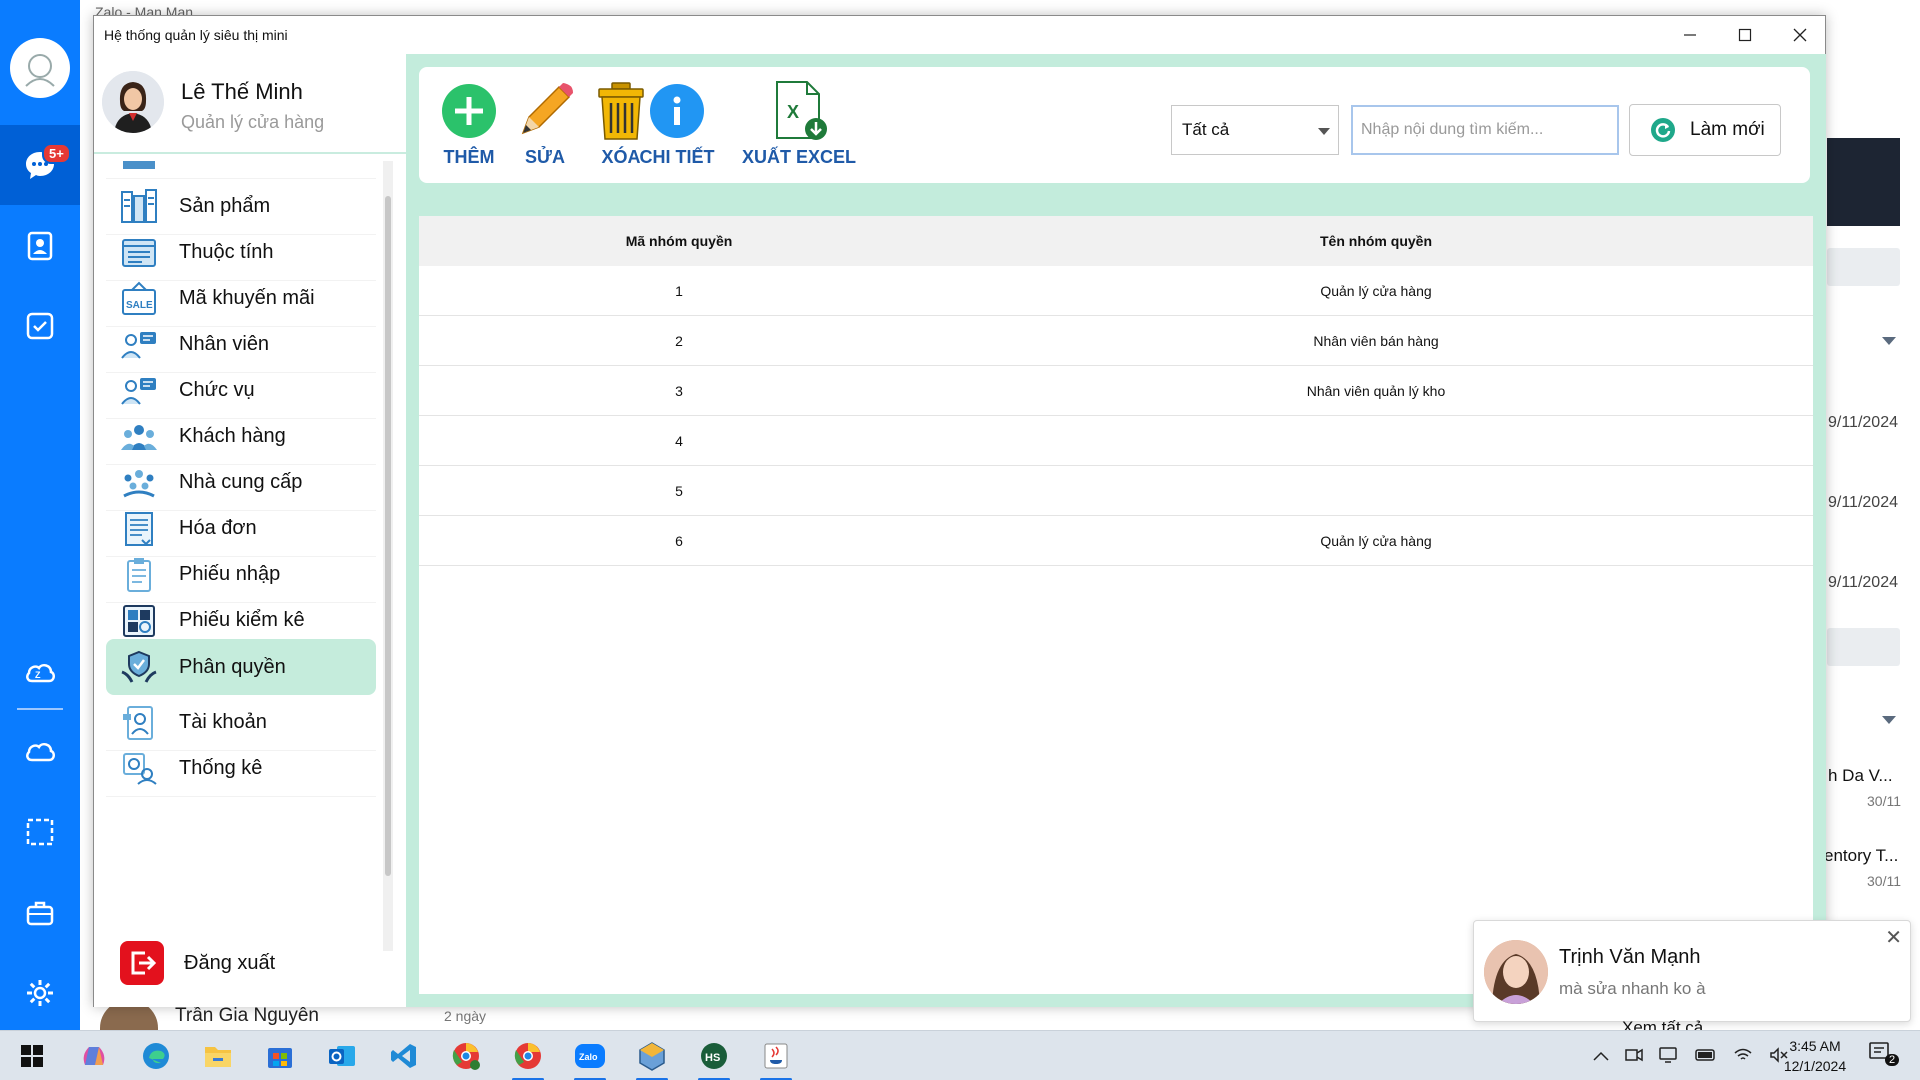  Describe the element at coordinates (40, 993) in the screenshot. I see `settings-gear-icon` at that location.